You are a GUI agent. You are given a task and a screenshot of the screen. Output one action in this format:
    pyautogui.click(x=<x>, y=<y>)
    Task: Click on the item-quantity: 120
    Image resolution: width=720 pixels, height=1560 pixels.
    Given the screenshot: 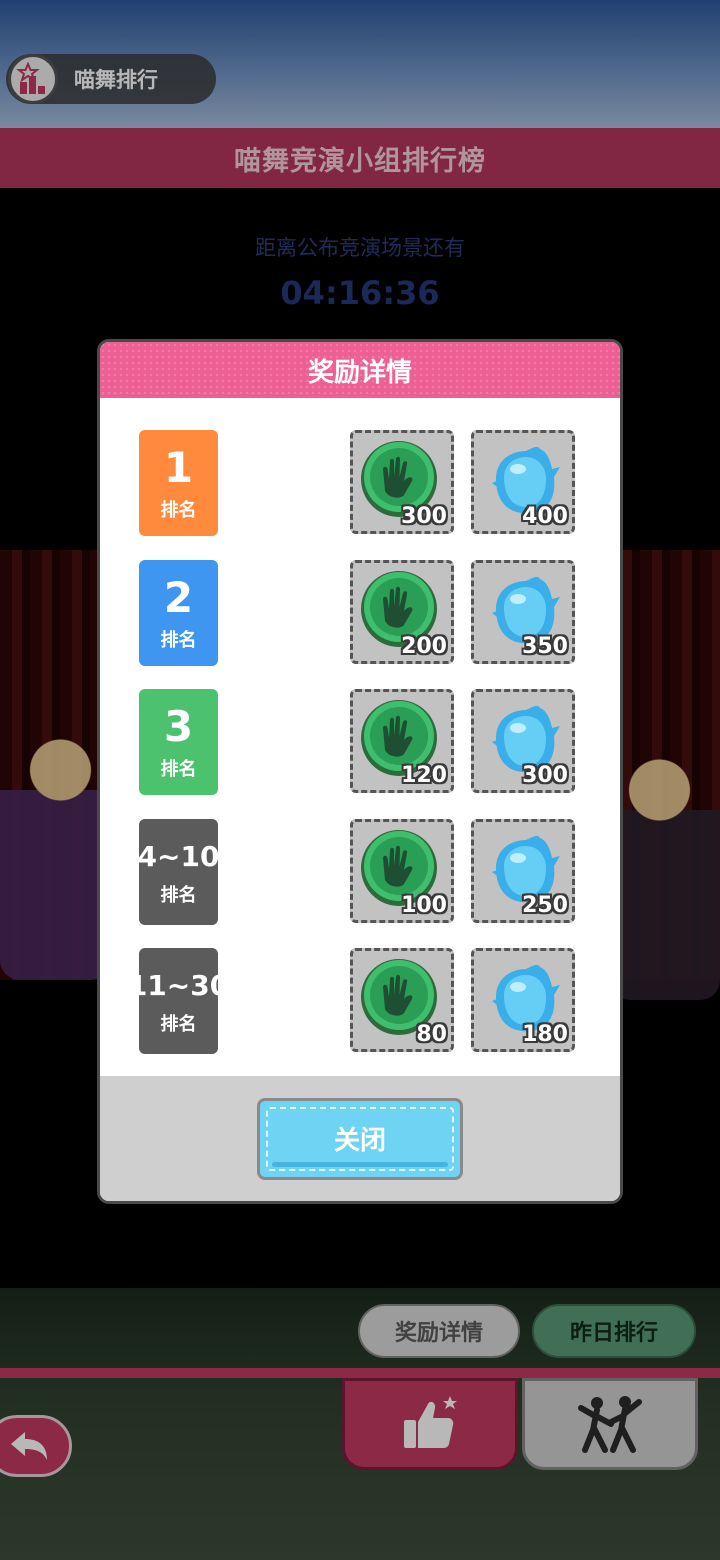 What is the action you would take?
    pyautogui.click(x=424, y=775)
    